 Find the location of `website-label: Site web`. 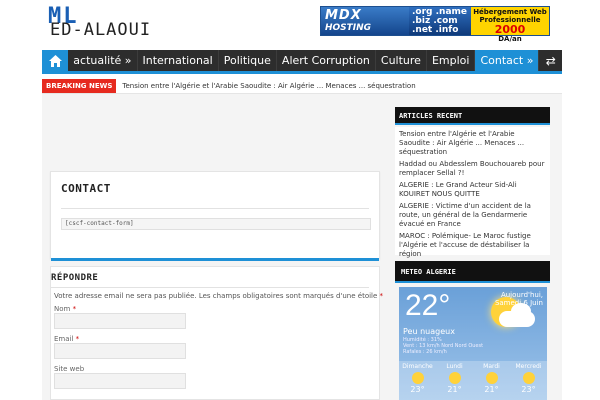

website-label: Site web is located at coordinates (69, 369).